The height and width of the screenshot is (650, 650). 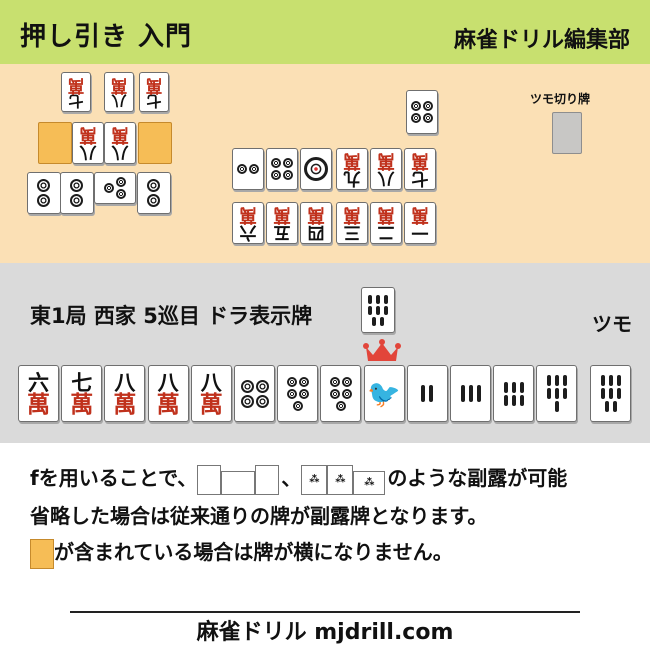 I want to click on round-info: 東1局 西家 5巡目 ドラ表示牌, so click(x=171, y=316).